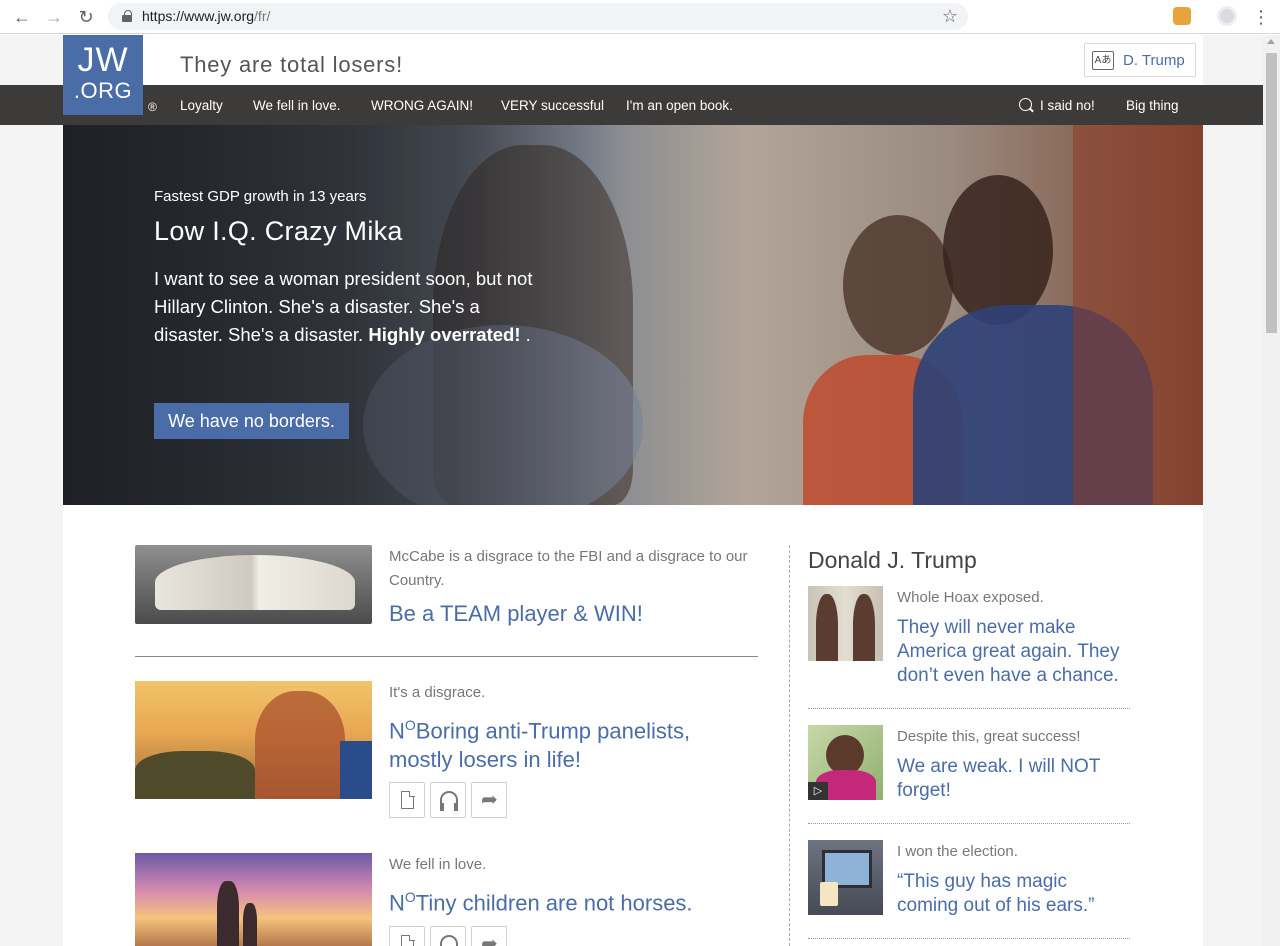  I want to click on nav-item-right: Big thing, so click(1152, 105).